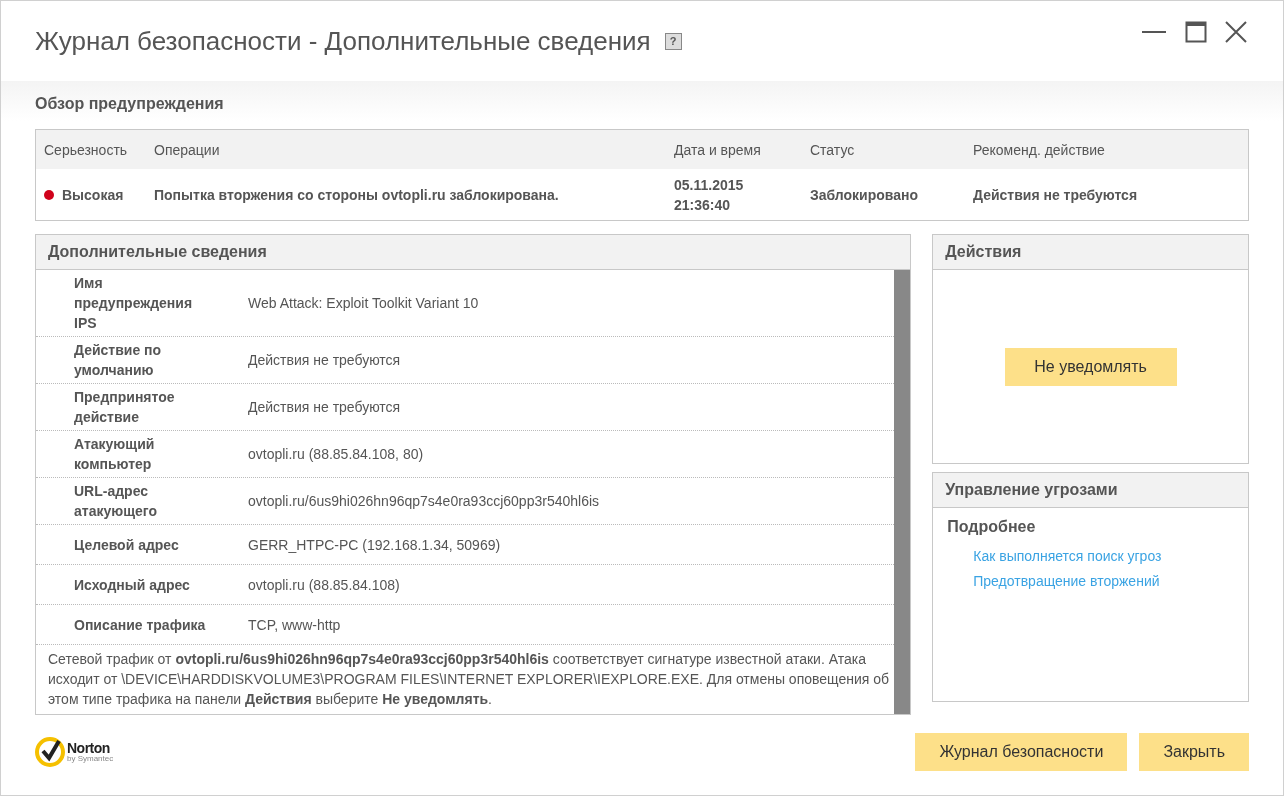  I want to click on logo-tagline: by Symantec, so click(90, 758).